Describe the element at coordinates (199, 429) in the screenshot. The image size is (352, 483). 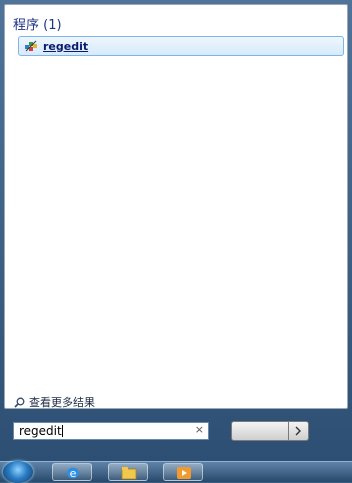
I see `close-icon: ×` at that location.